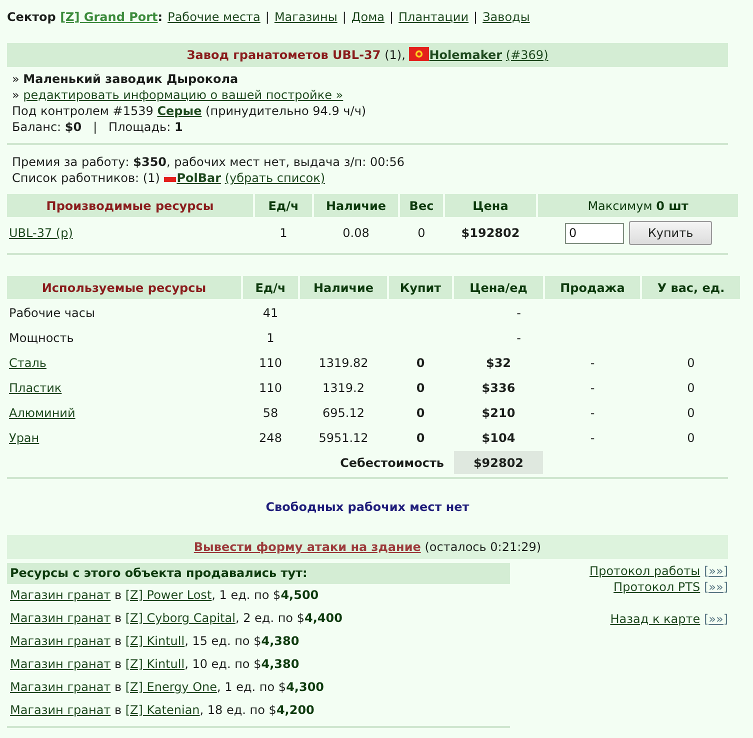 This screenshot has width=753, height=738. I want to click on side-link: Назад к карте, so click(655, 619).